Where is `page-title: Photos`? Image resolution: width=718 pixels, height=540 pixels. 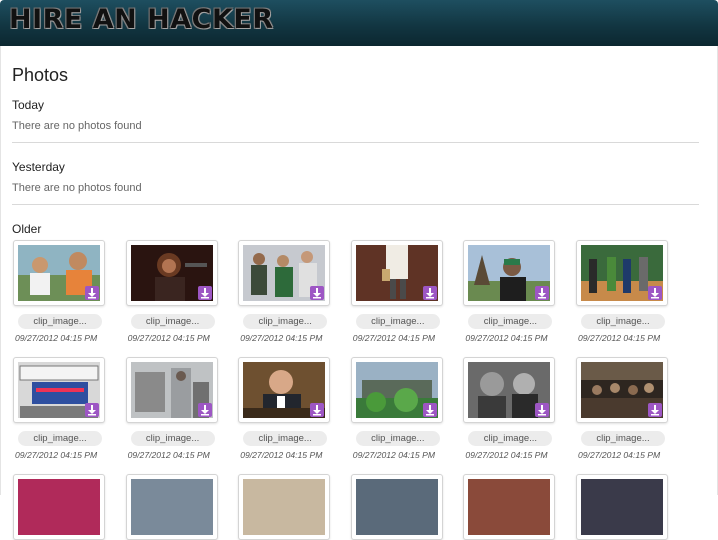 page-title: Photos is located at coordinates (40, 75).